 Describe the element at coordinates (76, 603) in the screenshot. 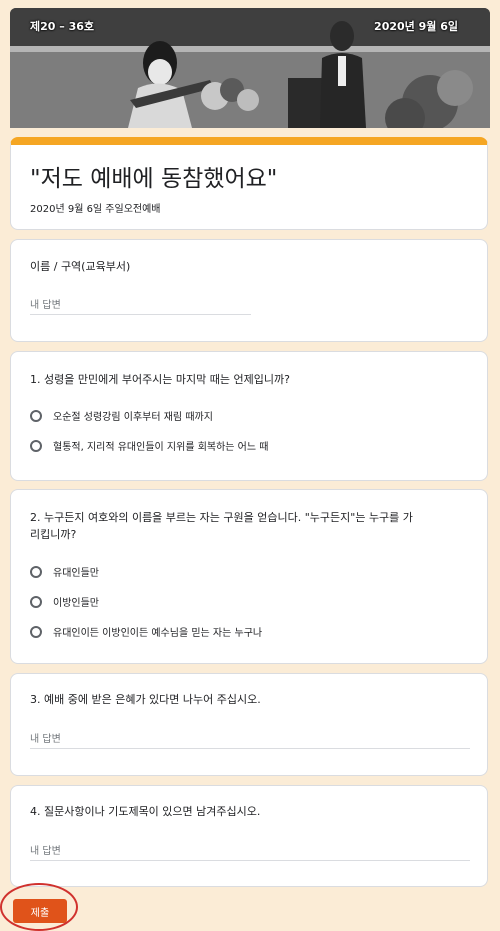

I see `radio-option-label: 이방인들만` at that location.